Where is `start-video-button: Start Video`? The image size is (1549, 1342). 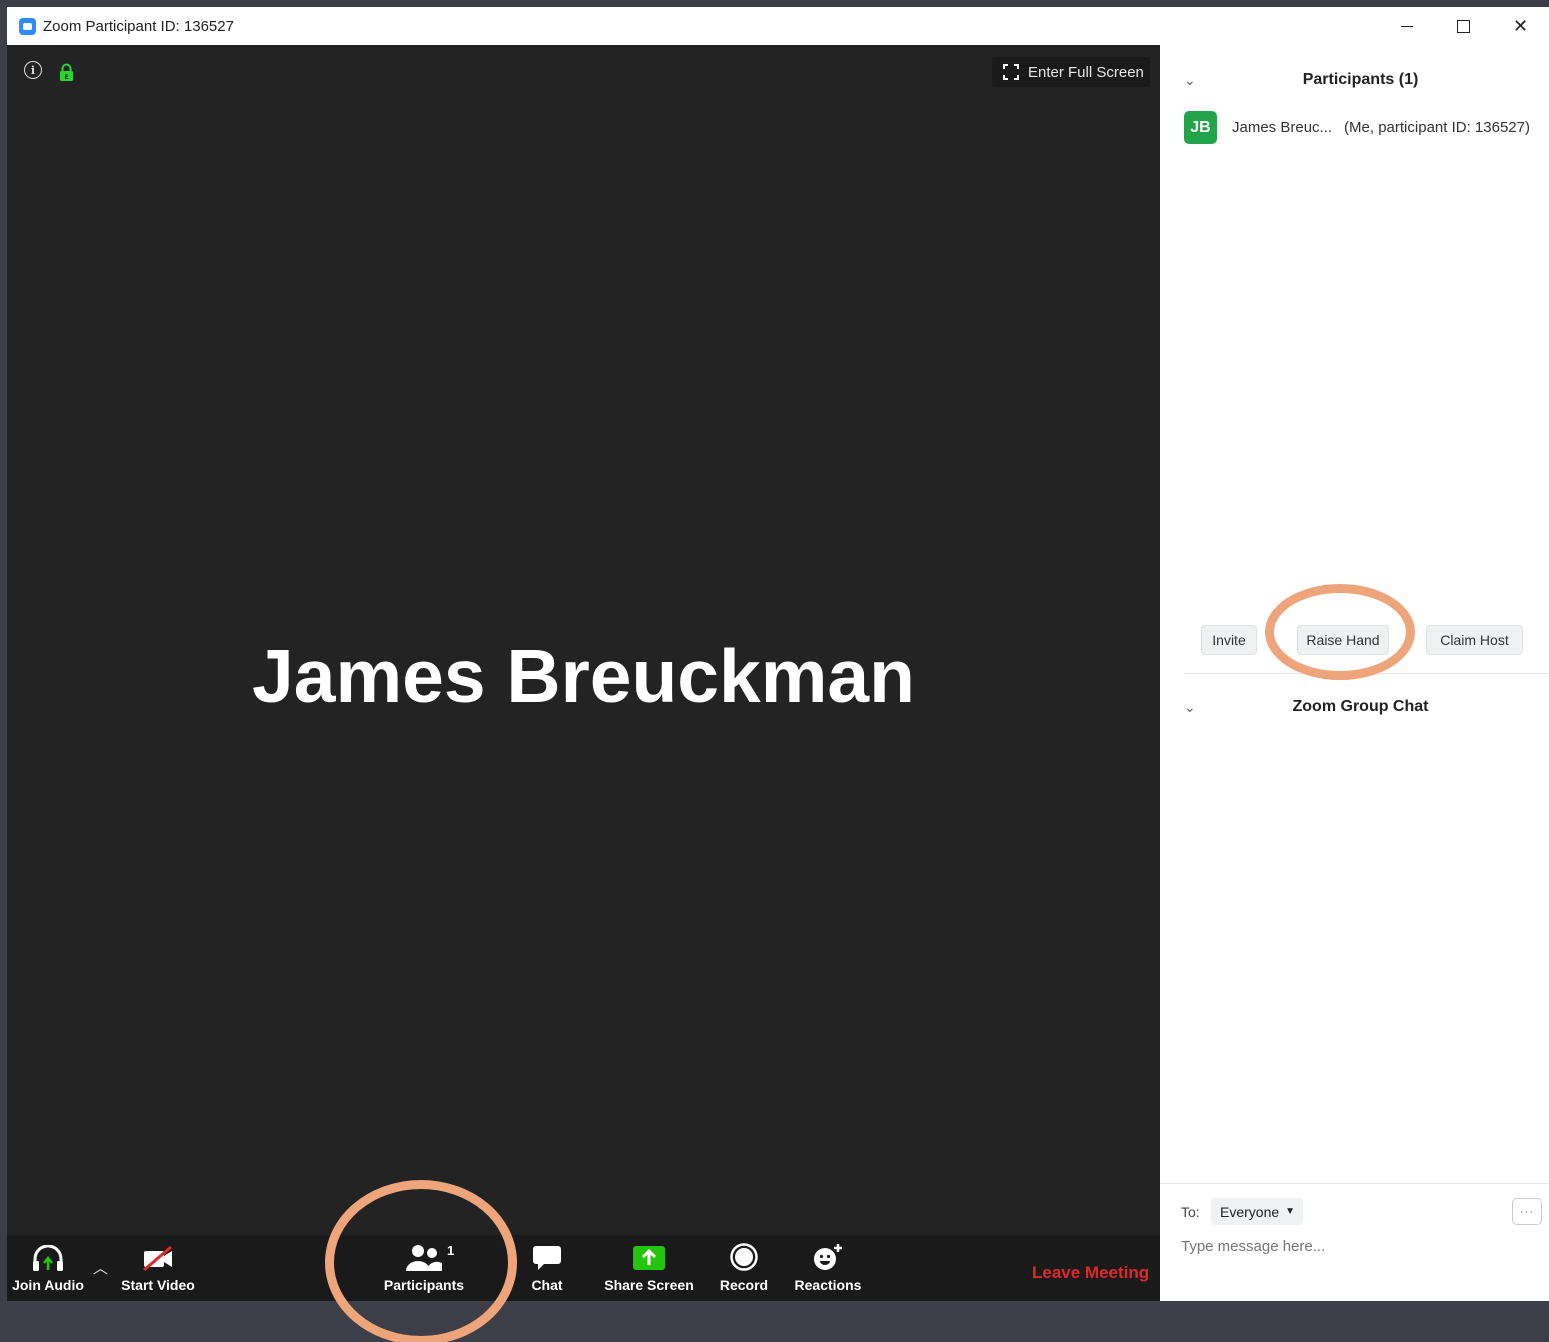 start-video-button: Start Video is located at coordinates (158, 1268).